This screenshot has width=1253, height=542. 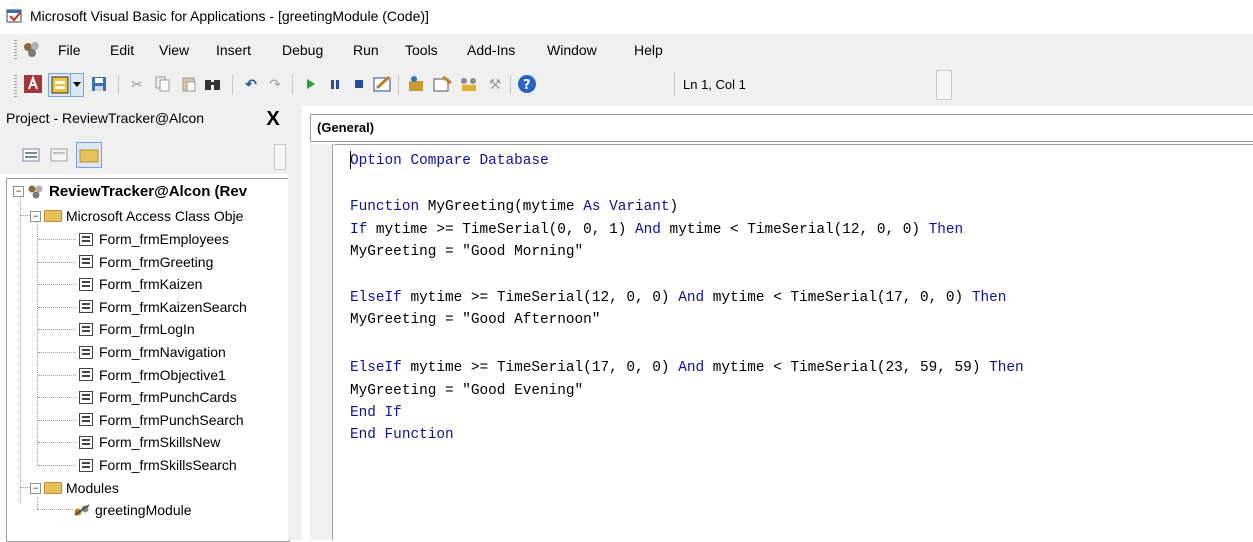 What do you see at coordinates (146, 262) in the screenshot?
I see `tree-item-form: Form_frmGreeting` at bounding box center [146, 262].